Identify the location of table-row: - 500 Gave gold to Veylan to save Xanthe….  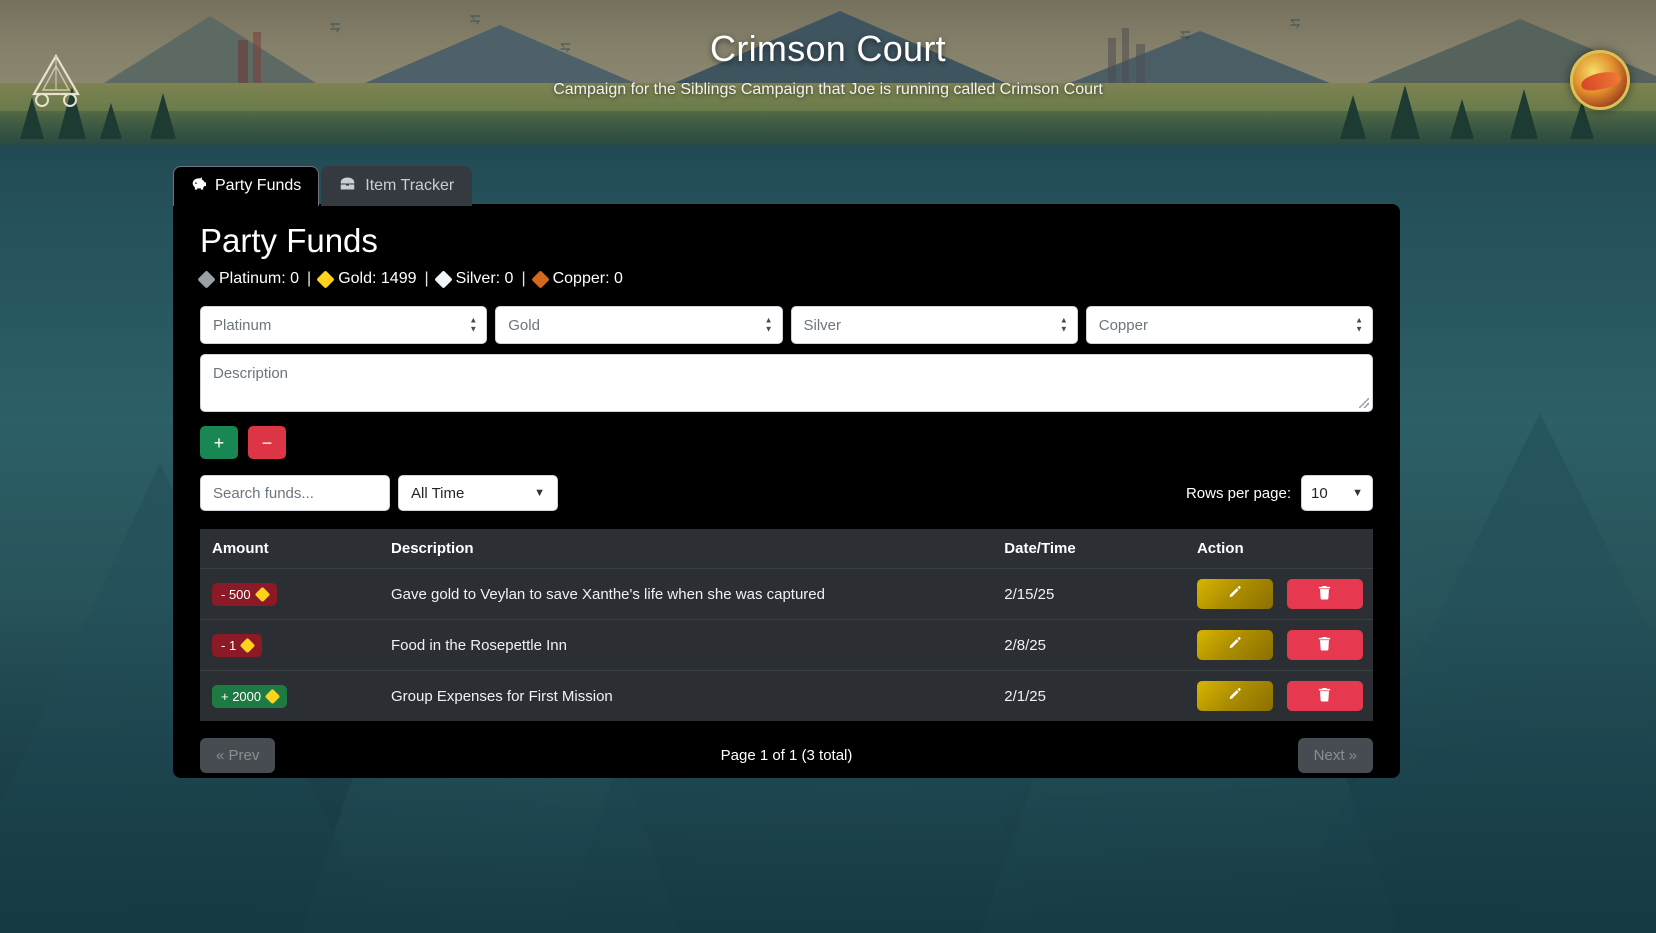
(786, 594).